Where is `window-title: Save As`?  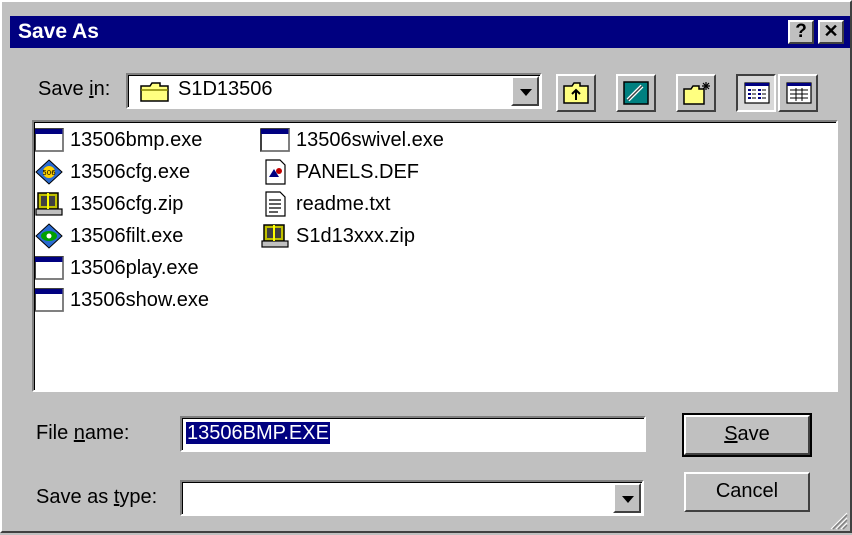
window-title: Save As is located at coordinates (58, 31).